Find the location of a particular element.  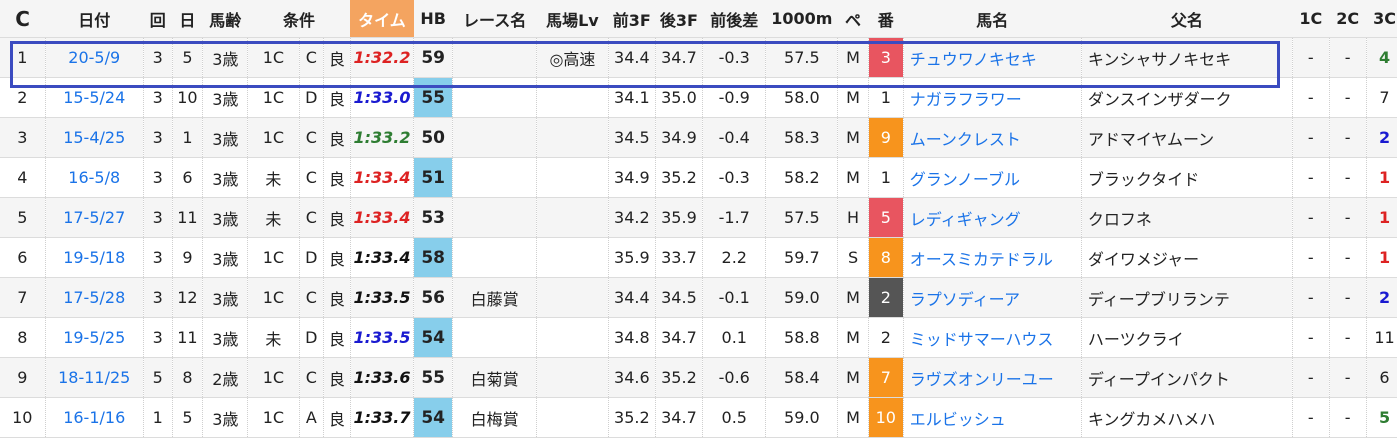

col-last-3f: 後3F is located at coordinates (679, 19).